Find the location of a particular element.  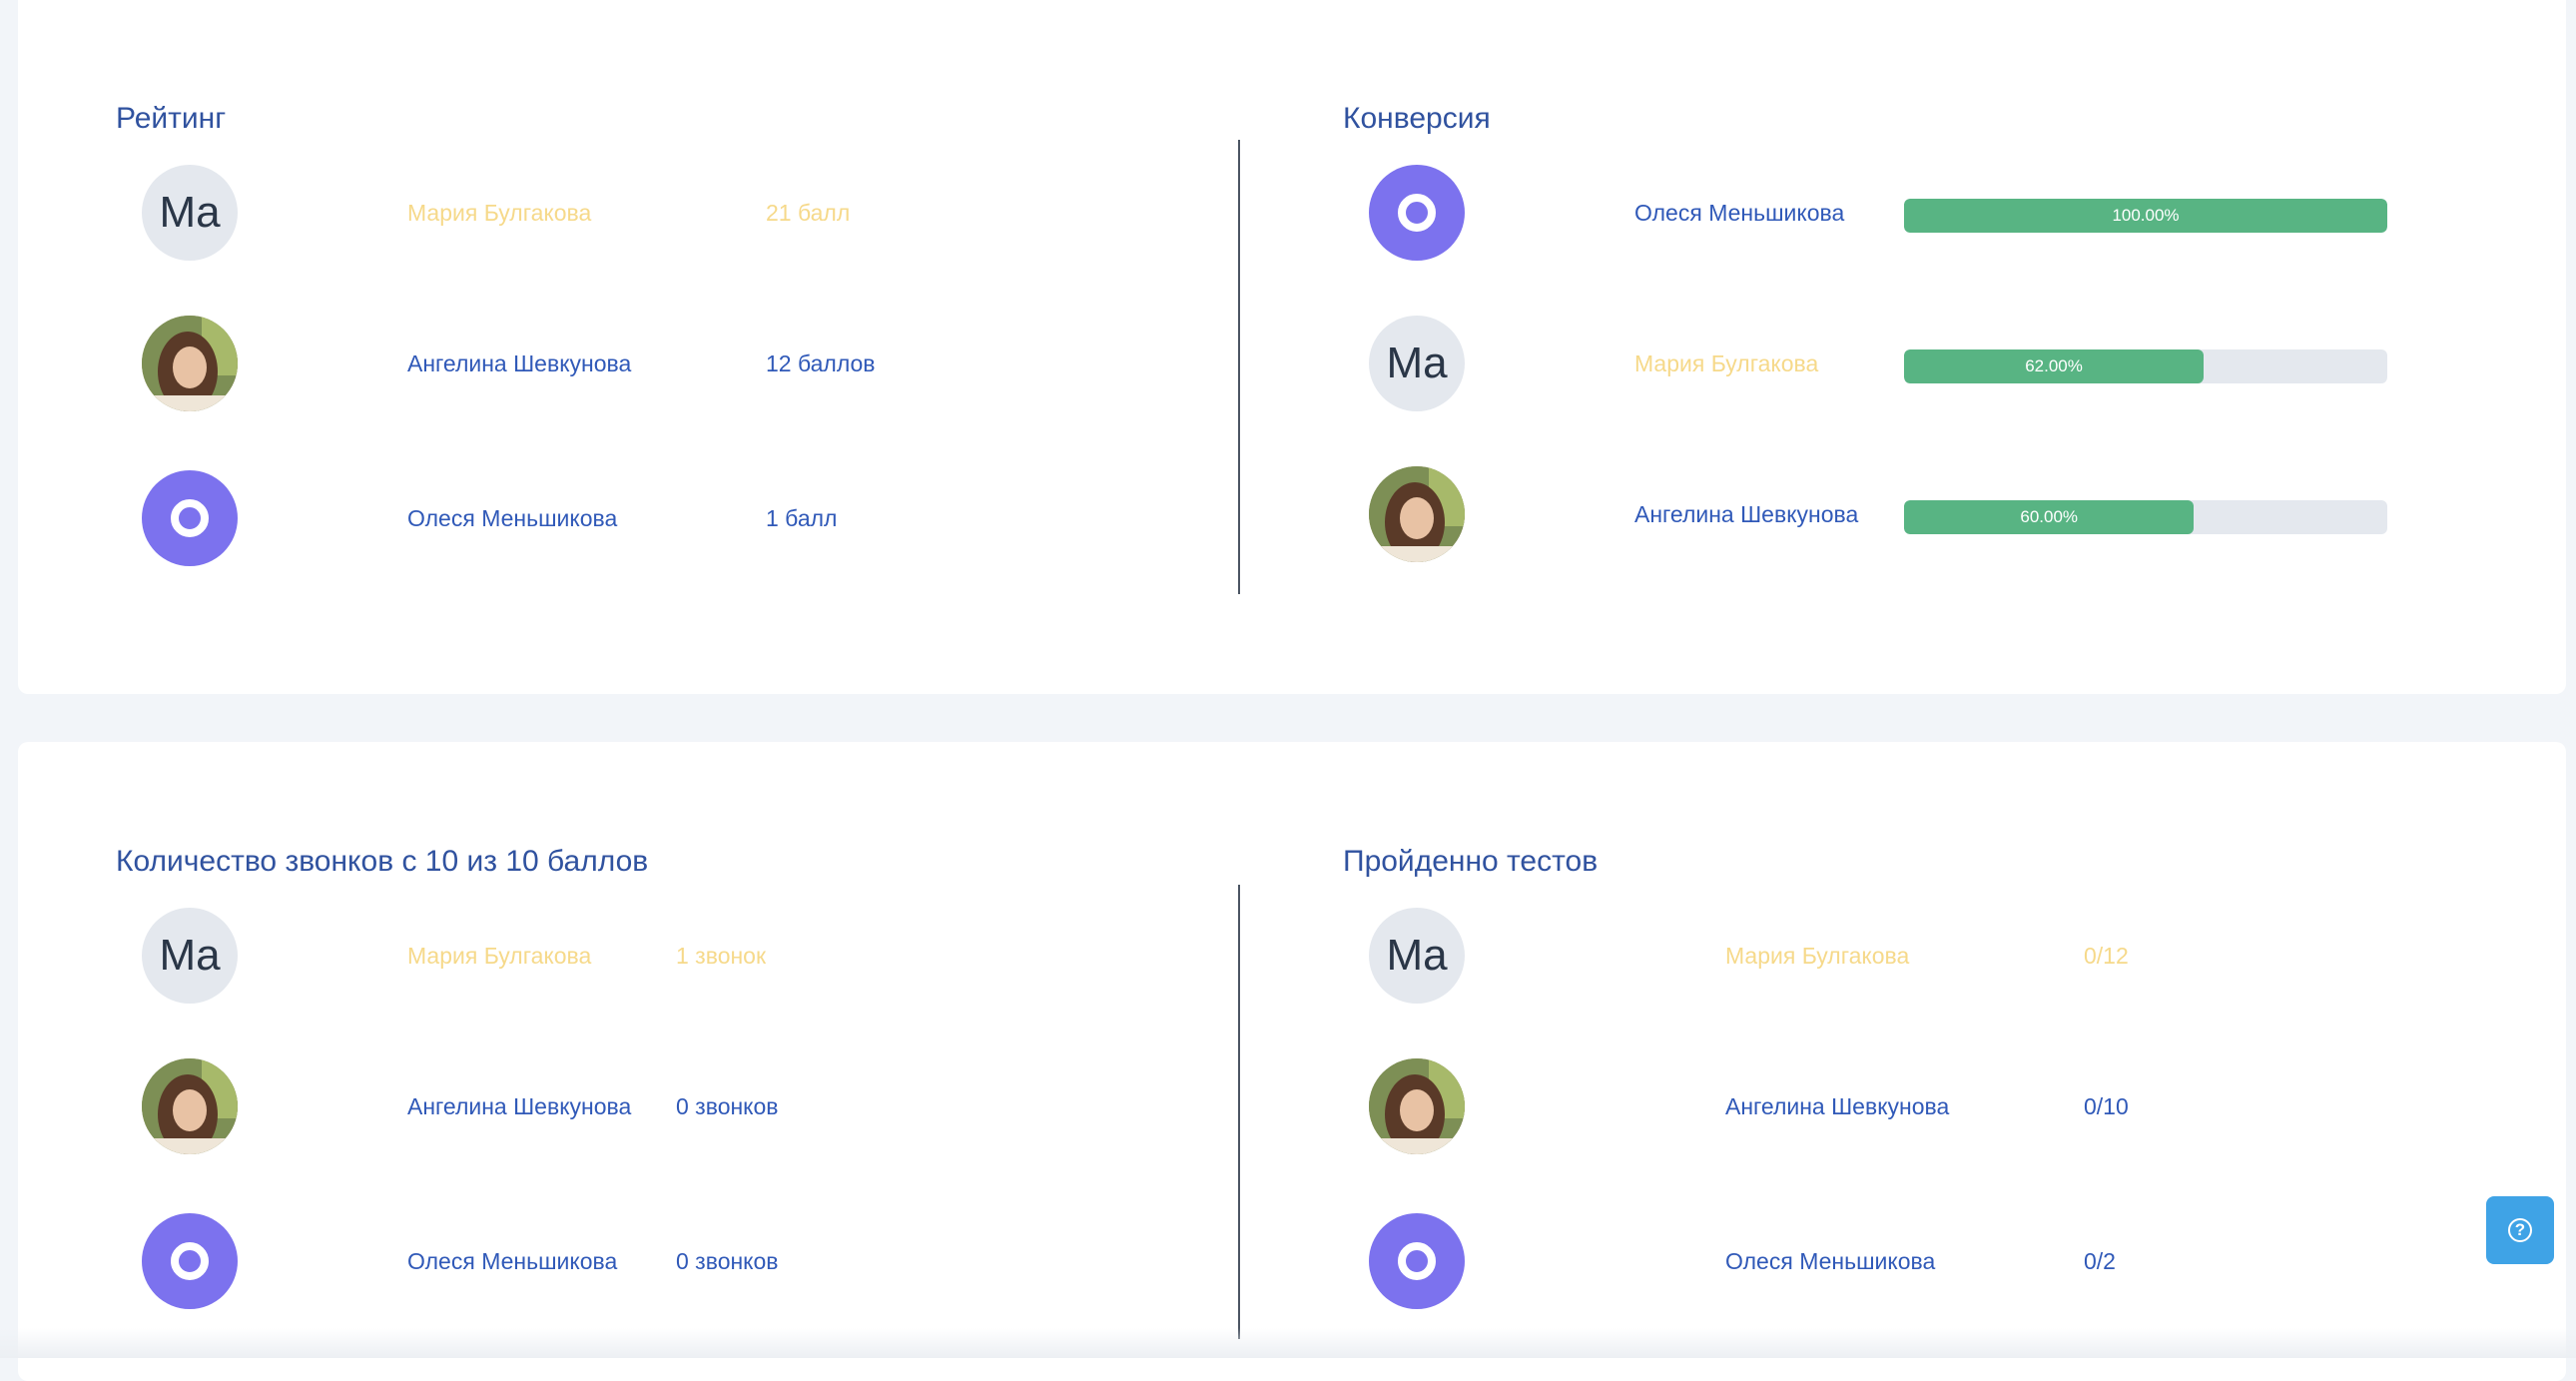

tests-passed: 0/10 is located at coordinates (2106, 1106).